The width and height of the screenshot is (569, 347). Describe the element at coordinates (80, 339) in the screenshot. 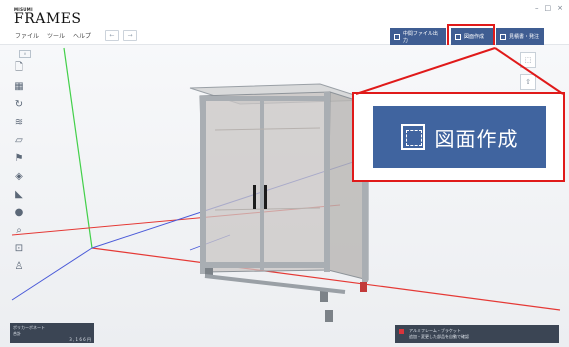

I see `price-value: 3 , 1 6 6 円` at that location.